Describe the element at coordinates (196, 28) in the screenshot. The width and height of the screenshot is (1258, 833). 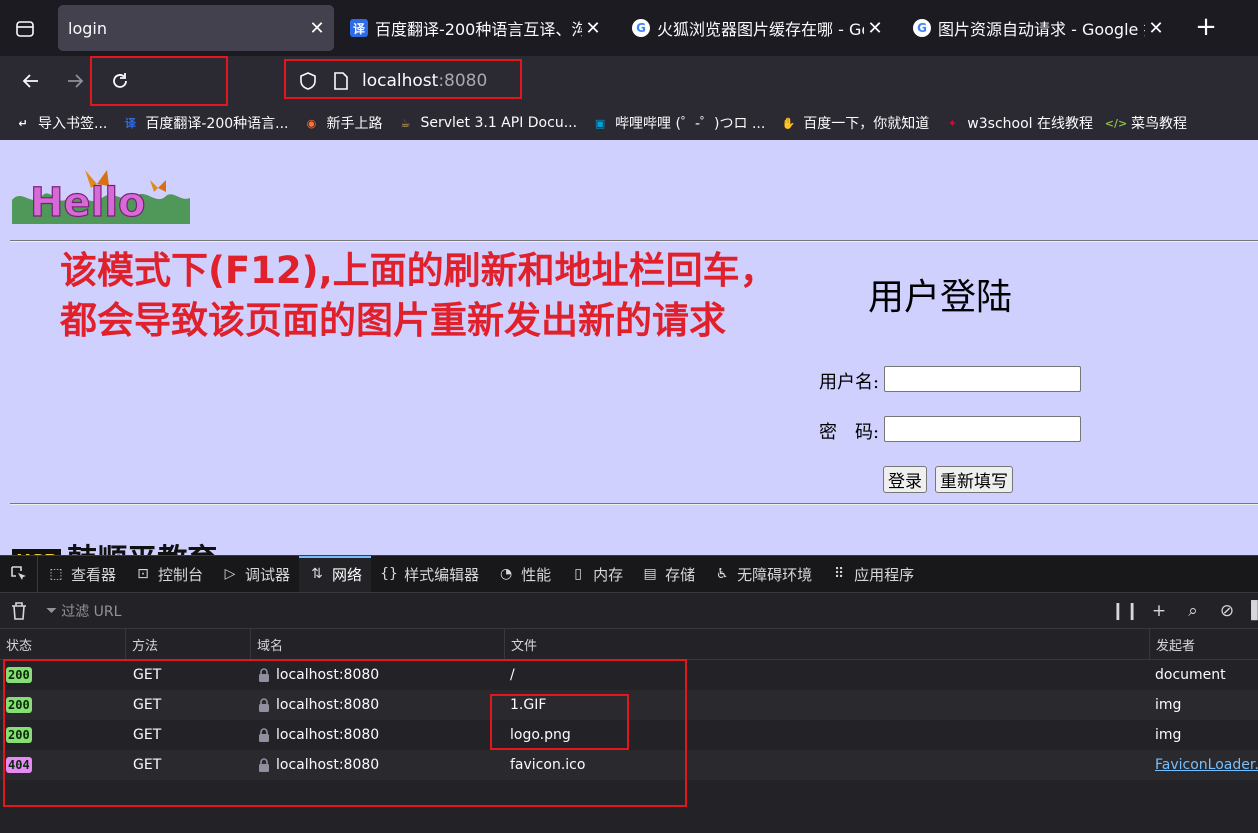
I see `tab-login: login ✕` at that location.